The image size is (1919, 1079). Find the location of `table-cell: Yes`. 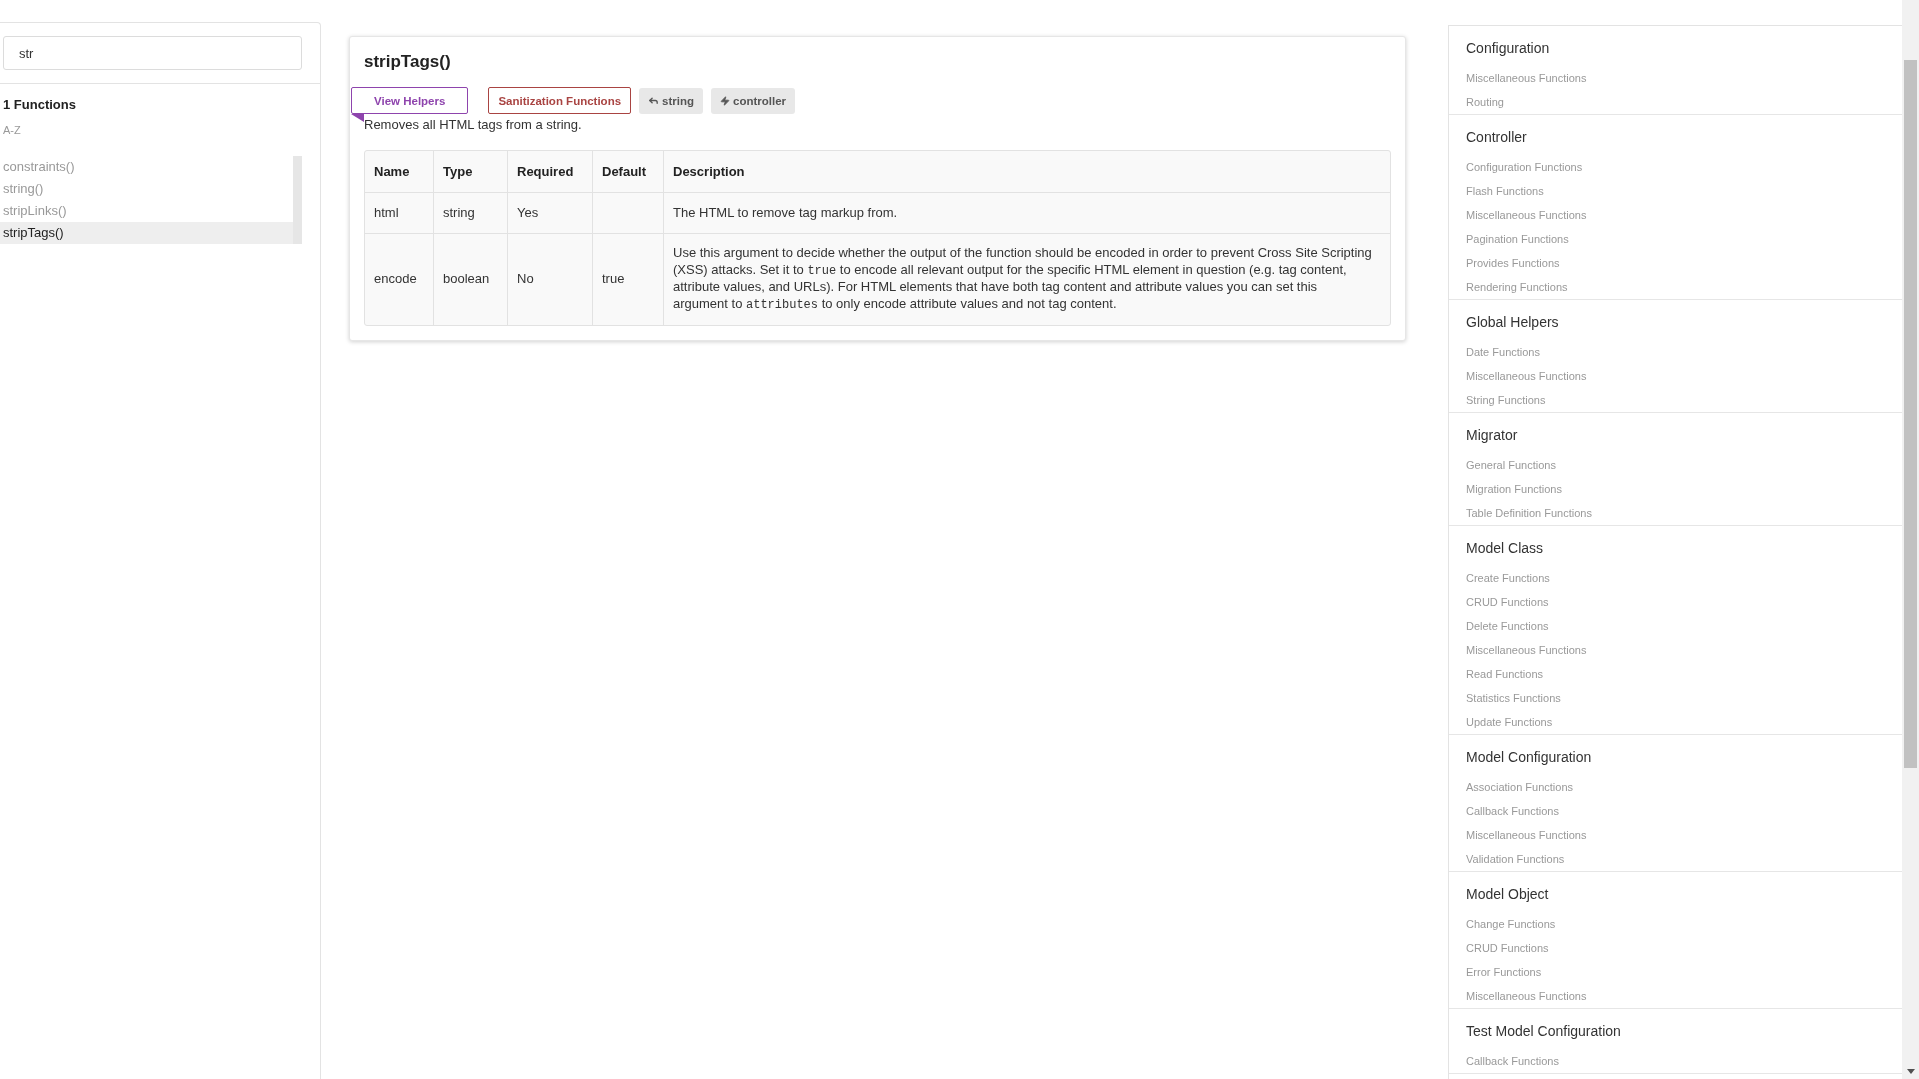

table-cell: Yes is located at coordinates (528, 212).